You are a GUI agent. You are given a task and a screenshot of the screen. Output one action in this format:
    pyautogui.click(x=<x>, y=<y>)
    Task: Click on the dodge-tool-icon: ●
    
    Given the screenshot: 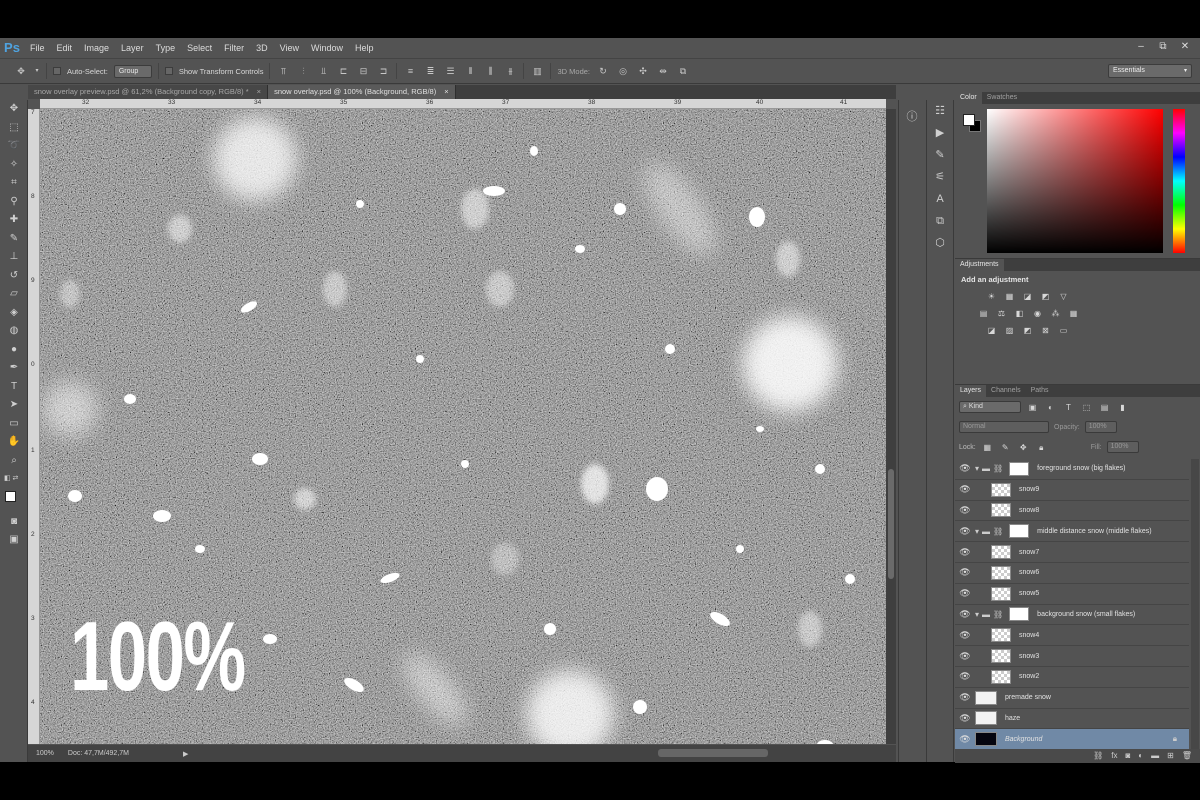 What is the action you would take?
    pyautogui.click(x=14, y=350)
    